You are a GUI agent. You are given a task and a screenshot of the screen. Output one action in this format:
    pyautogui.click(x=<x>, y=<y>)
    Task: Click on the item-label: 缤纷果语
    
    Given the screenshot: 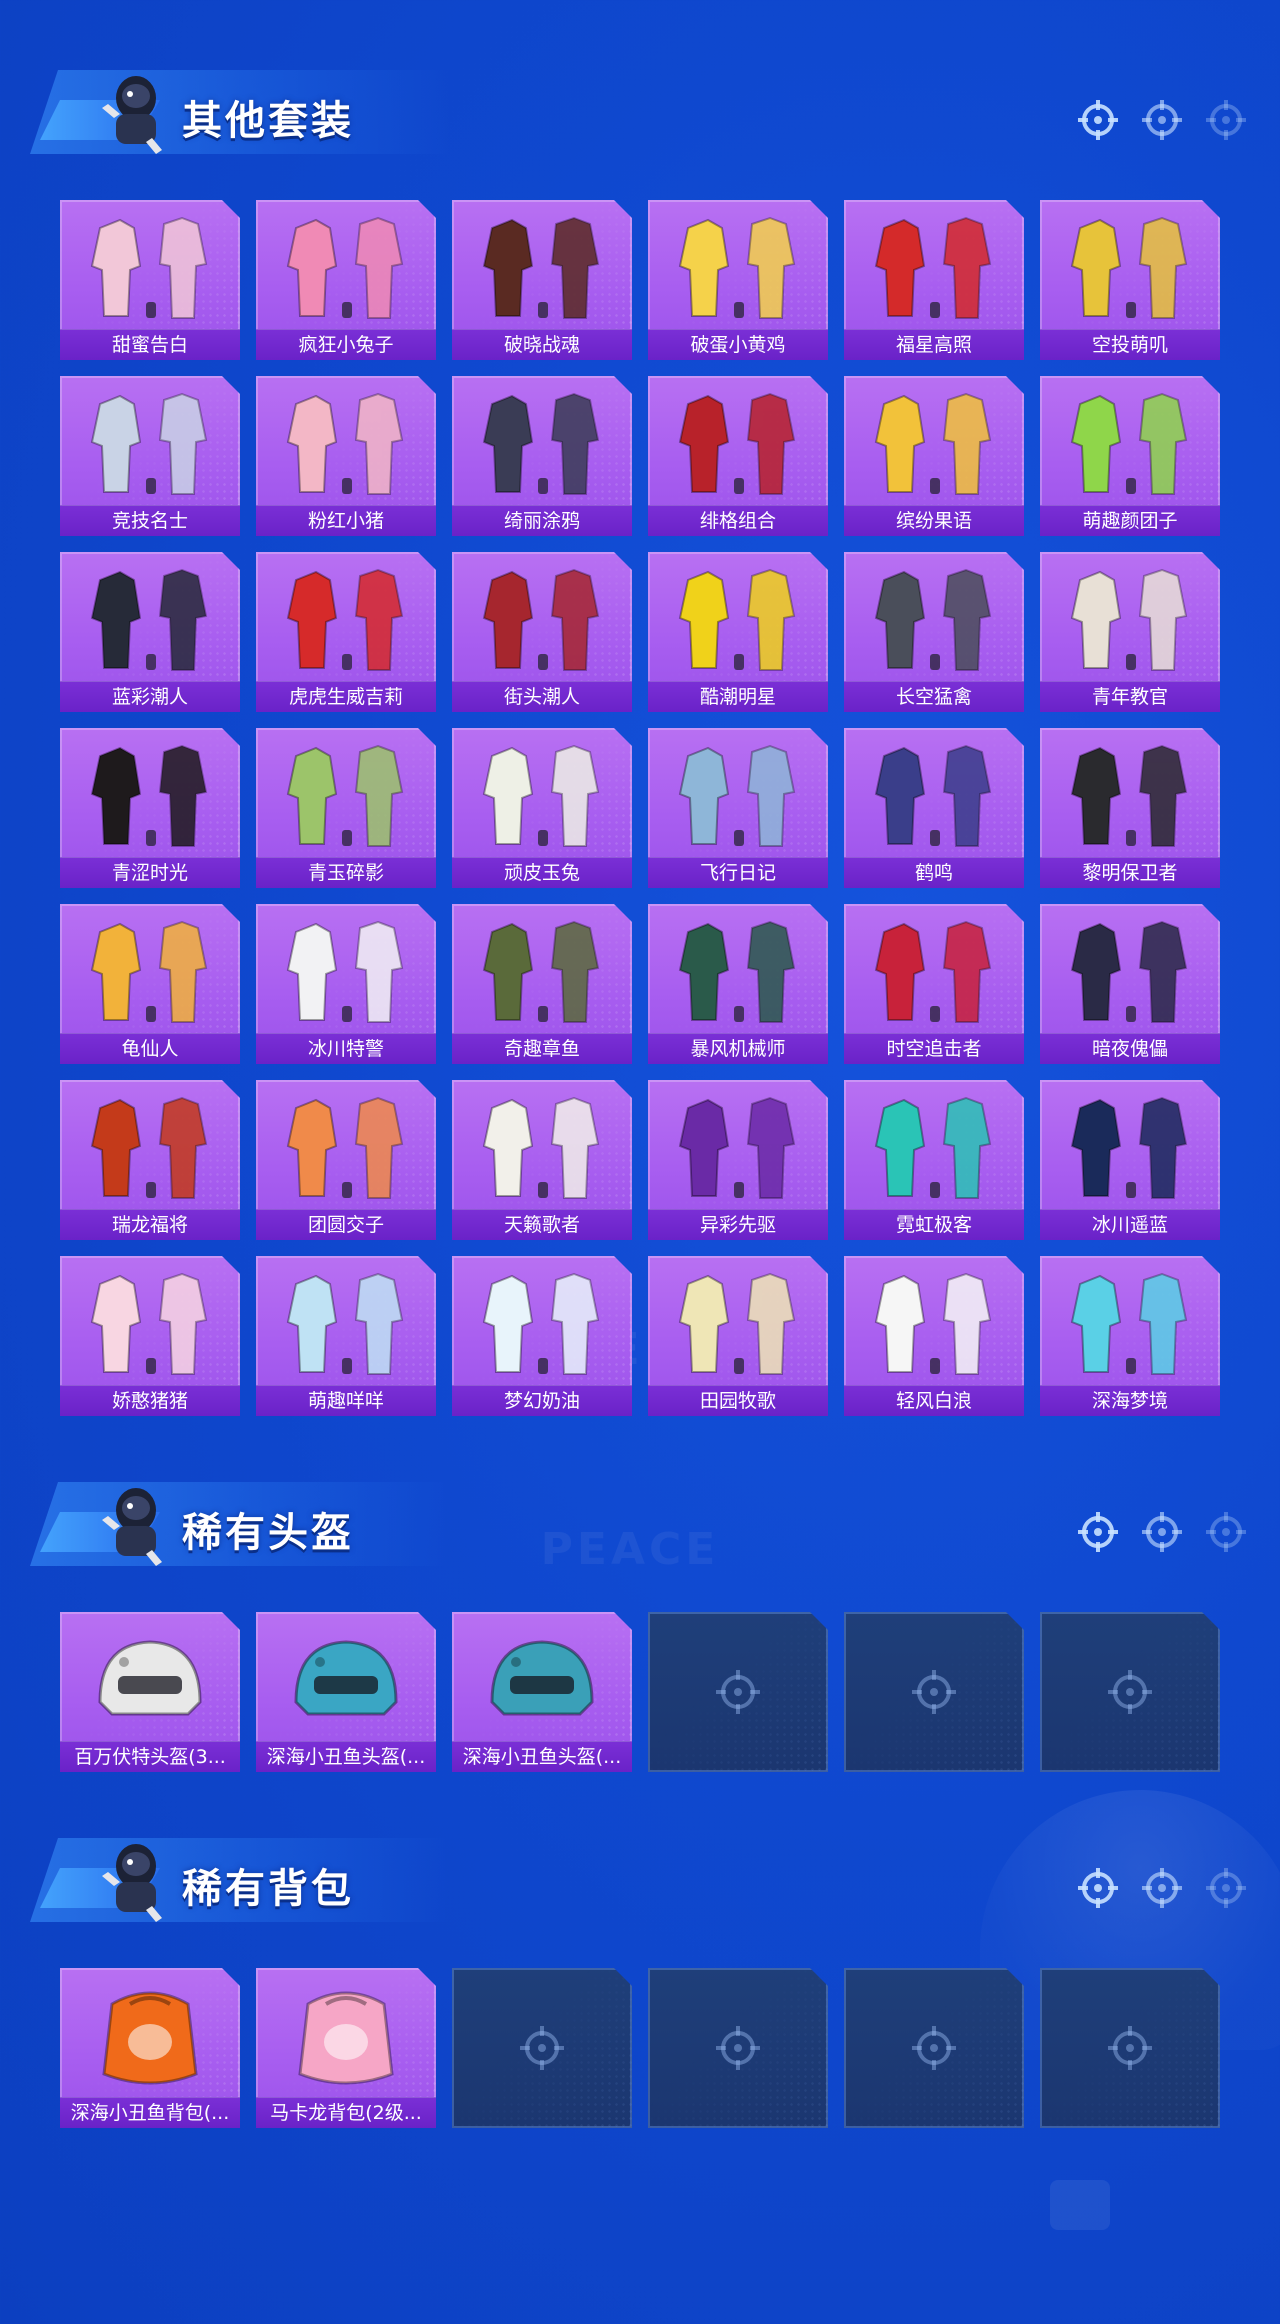 What is the action you would take?
    pyautogui.click(x=934, y=520)
    